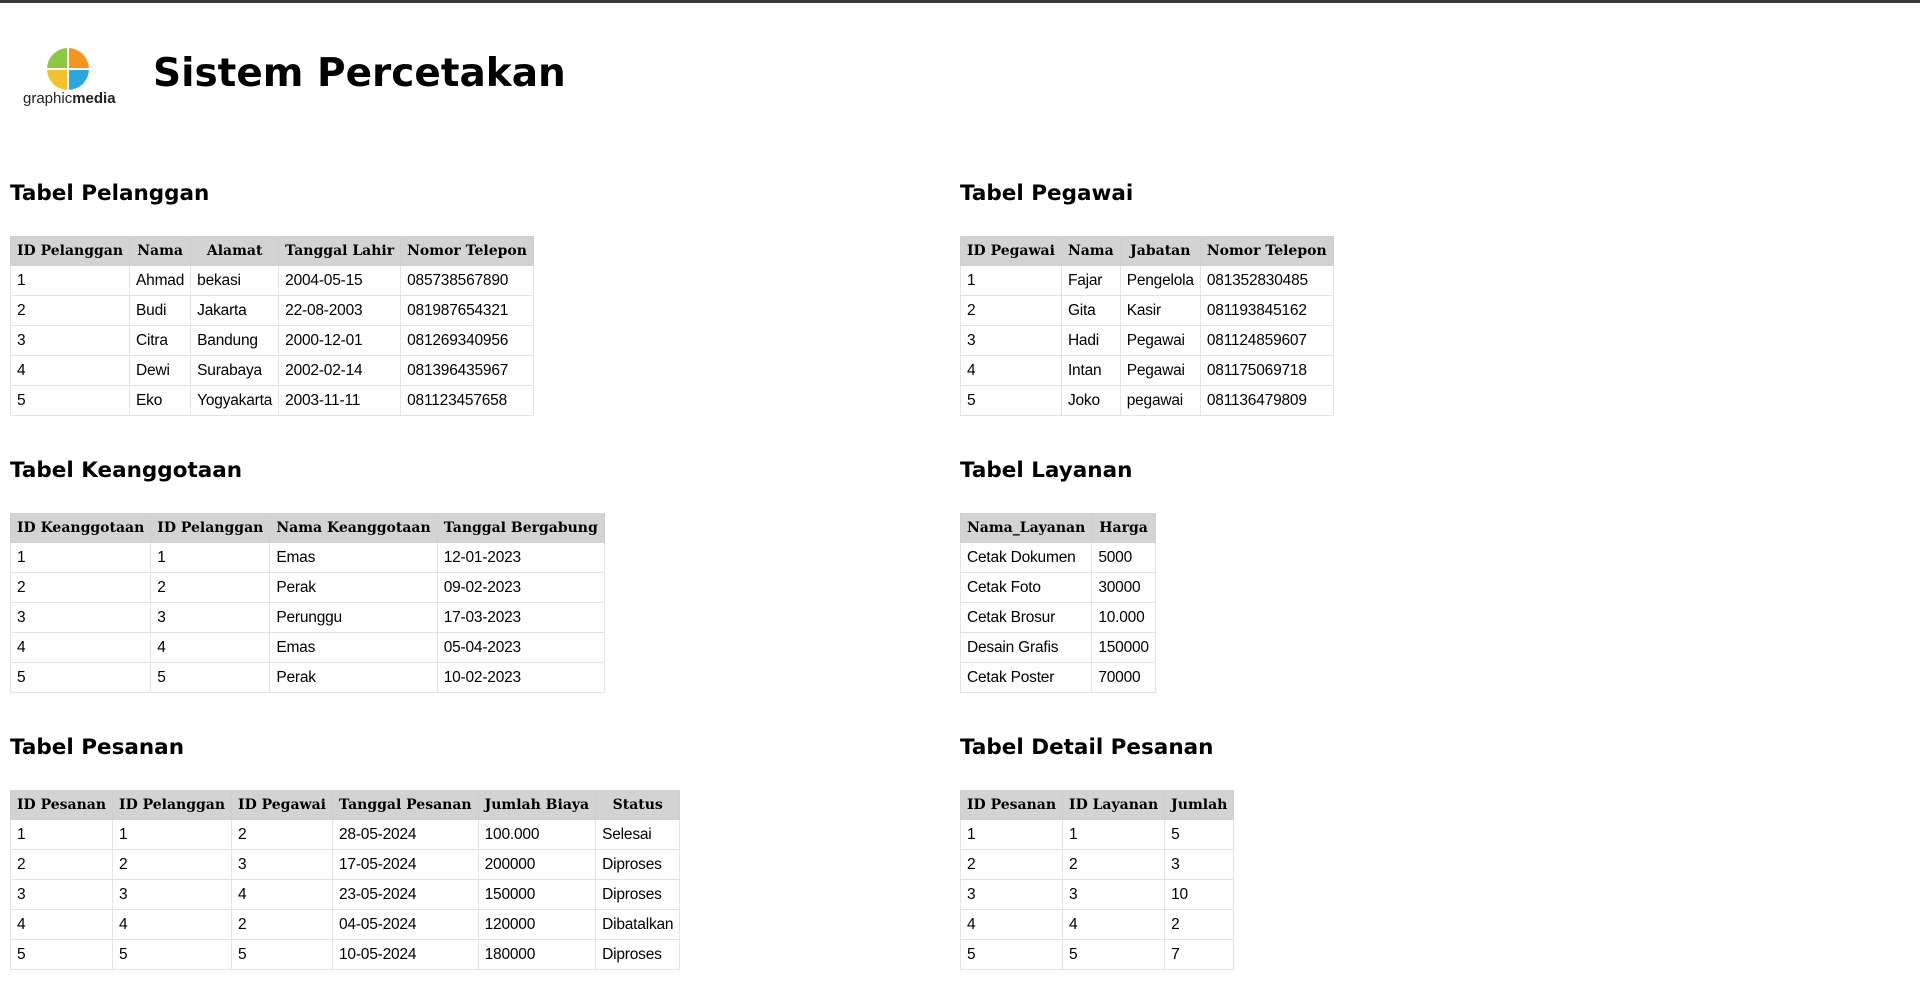 This screenshot has height=996, width=1920. I want to click on table-row: 3 Citra Bandung 2000-12-01 081269340956, so click(271, 340).